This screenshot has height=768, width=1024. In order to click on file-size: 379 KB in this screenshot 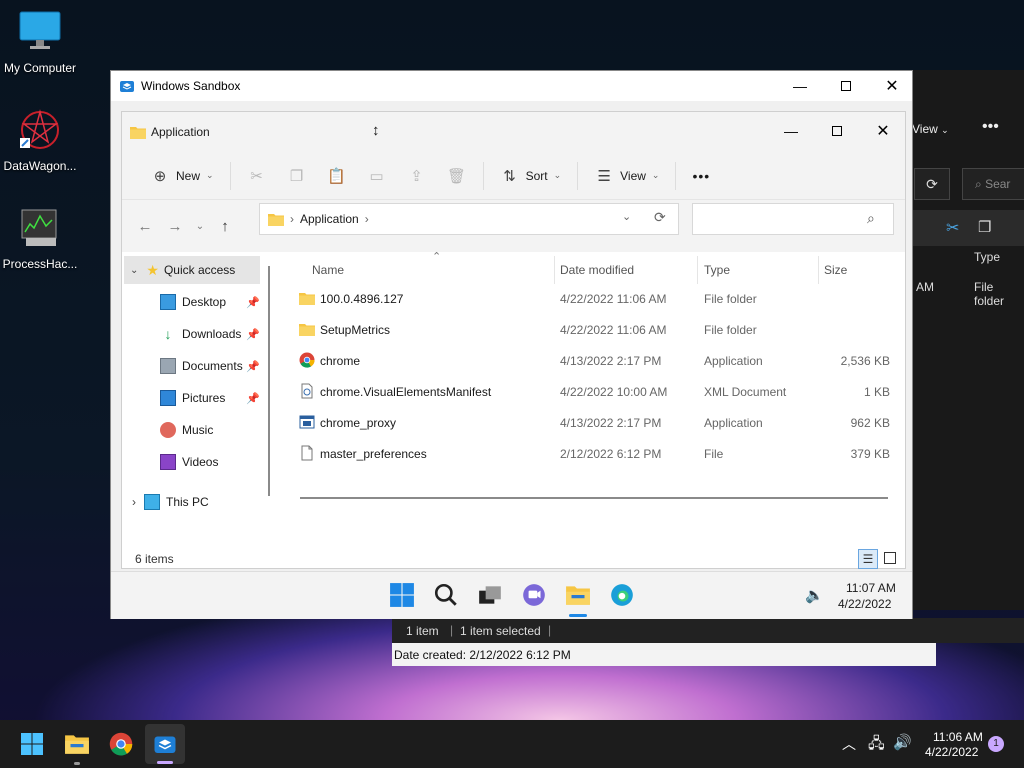, I will do `click(870, 454)`.